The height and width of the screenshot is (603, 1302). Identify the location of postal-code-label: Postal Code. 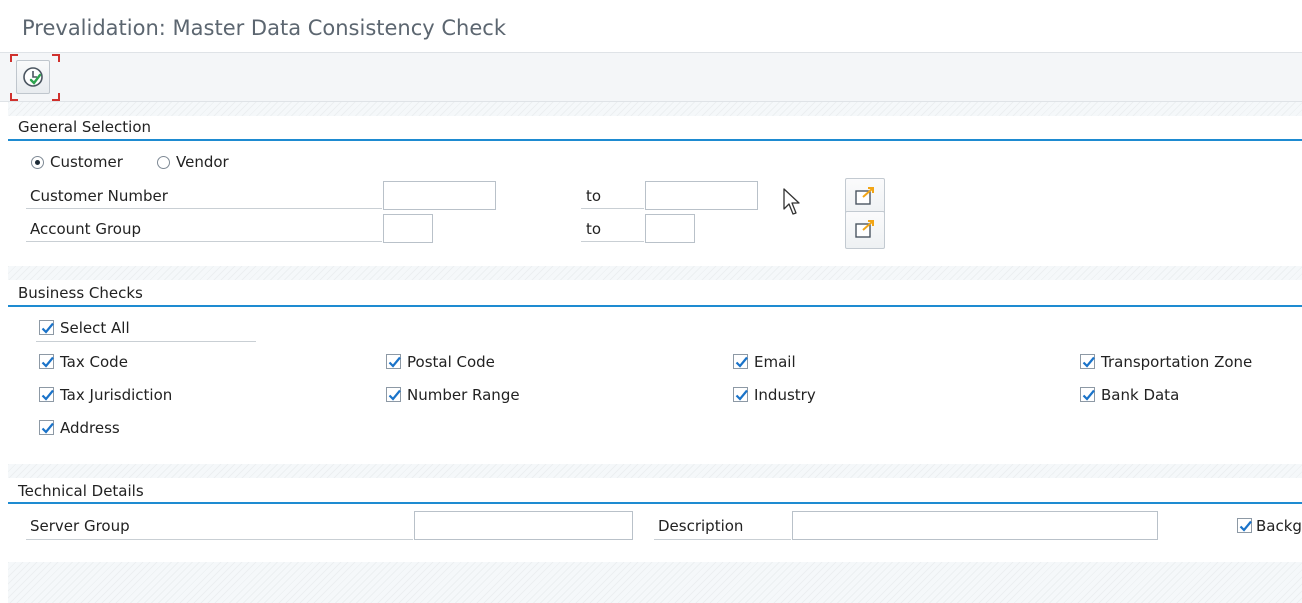
(451, 362).